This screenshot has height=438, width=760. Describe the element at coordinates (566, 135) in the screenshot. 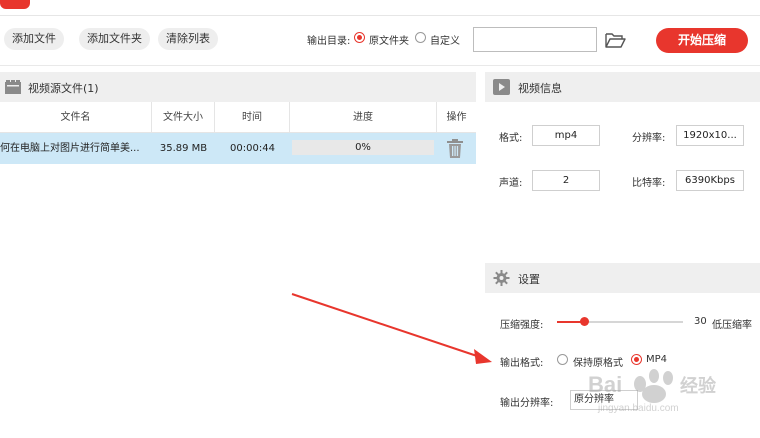

I see `format-value: mp4` at that location.